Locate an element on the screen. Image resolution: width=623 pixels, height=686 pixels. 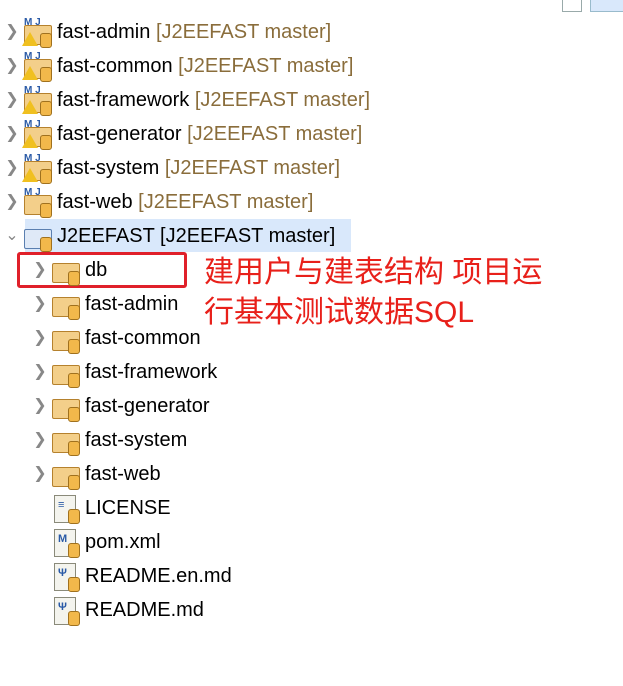
tree-item-project: ❯ M Jfast-framework [J2EEFAST master] is located at coordinates (185, 100).